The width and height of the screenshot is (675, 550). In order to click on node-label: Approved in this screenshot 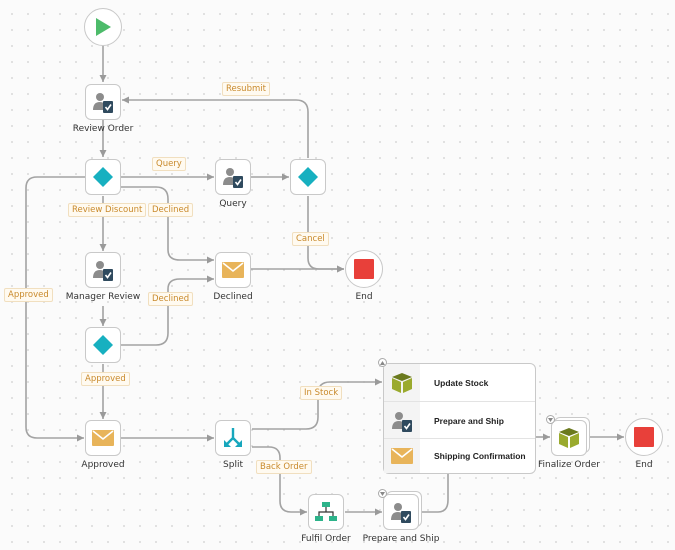, I will do `click(103, 465)`.